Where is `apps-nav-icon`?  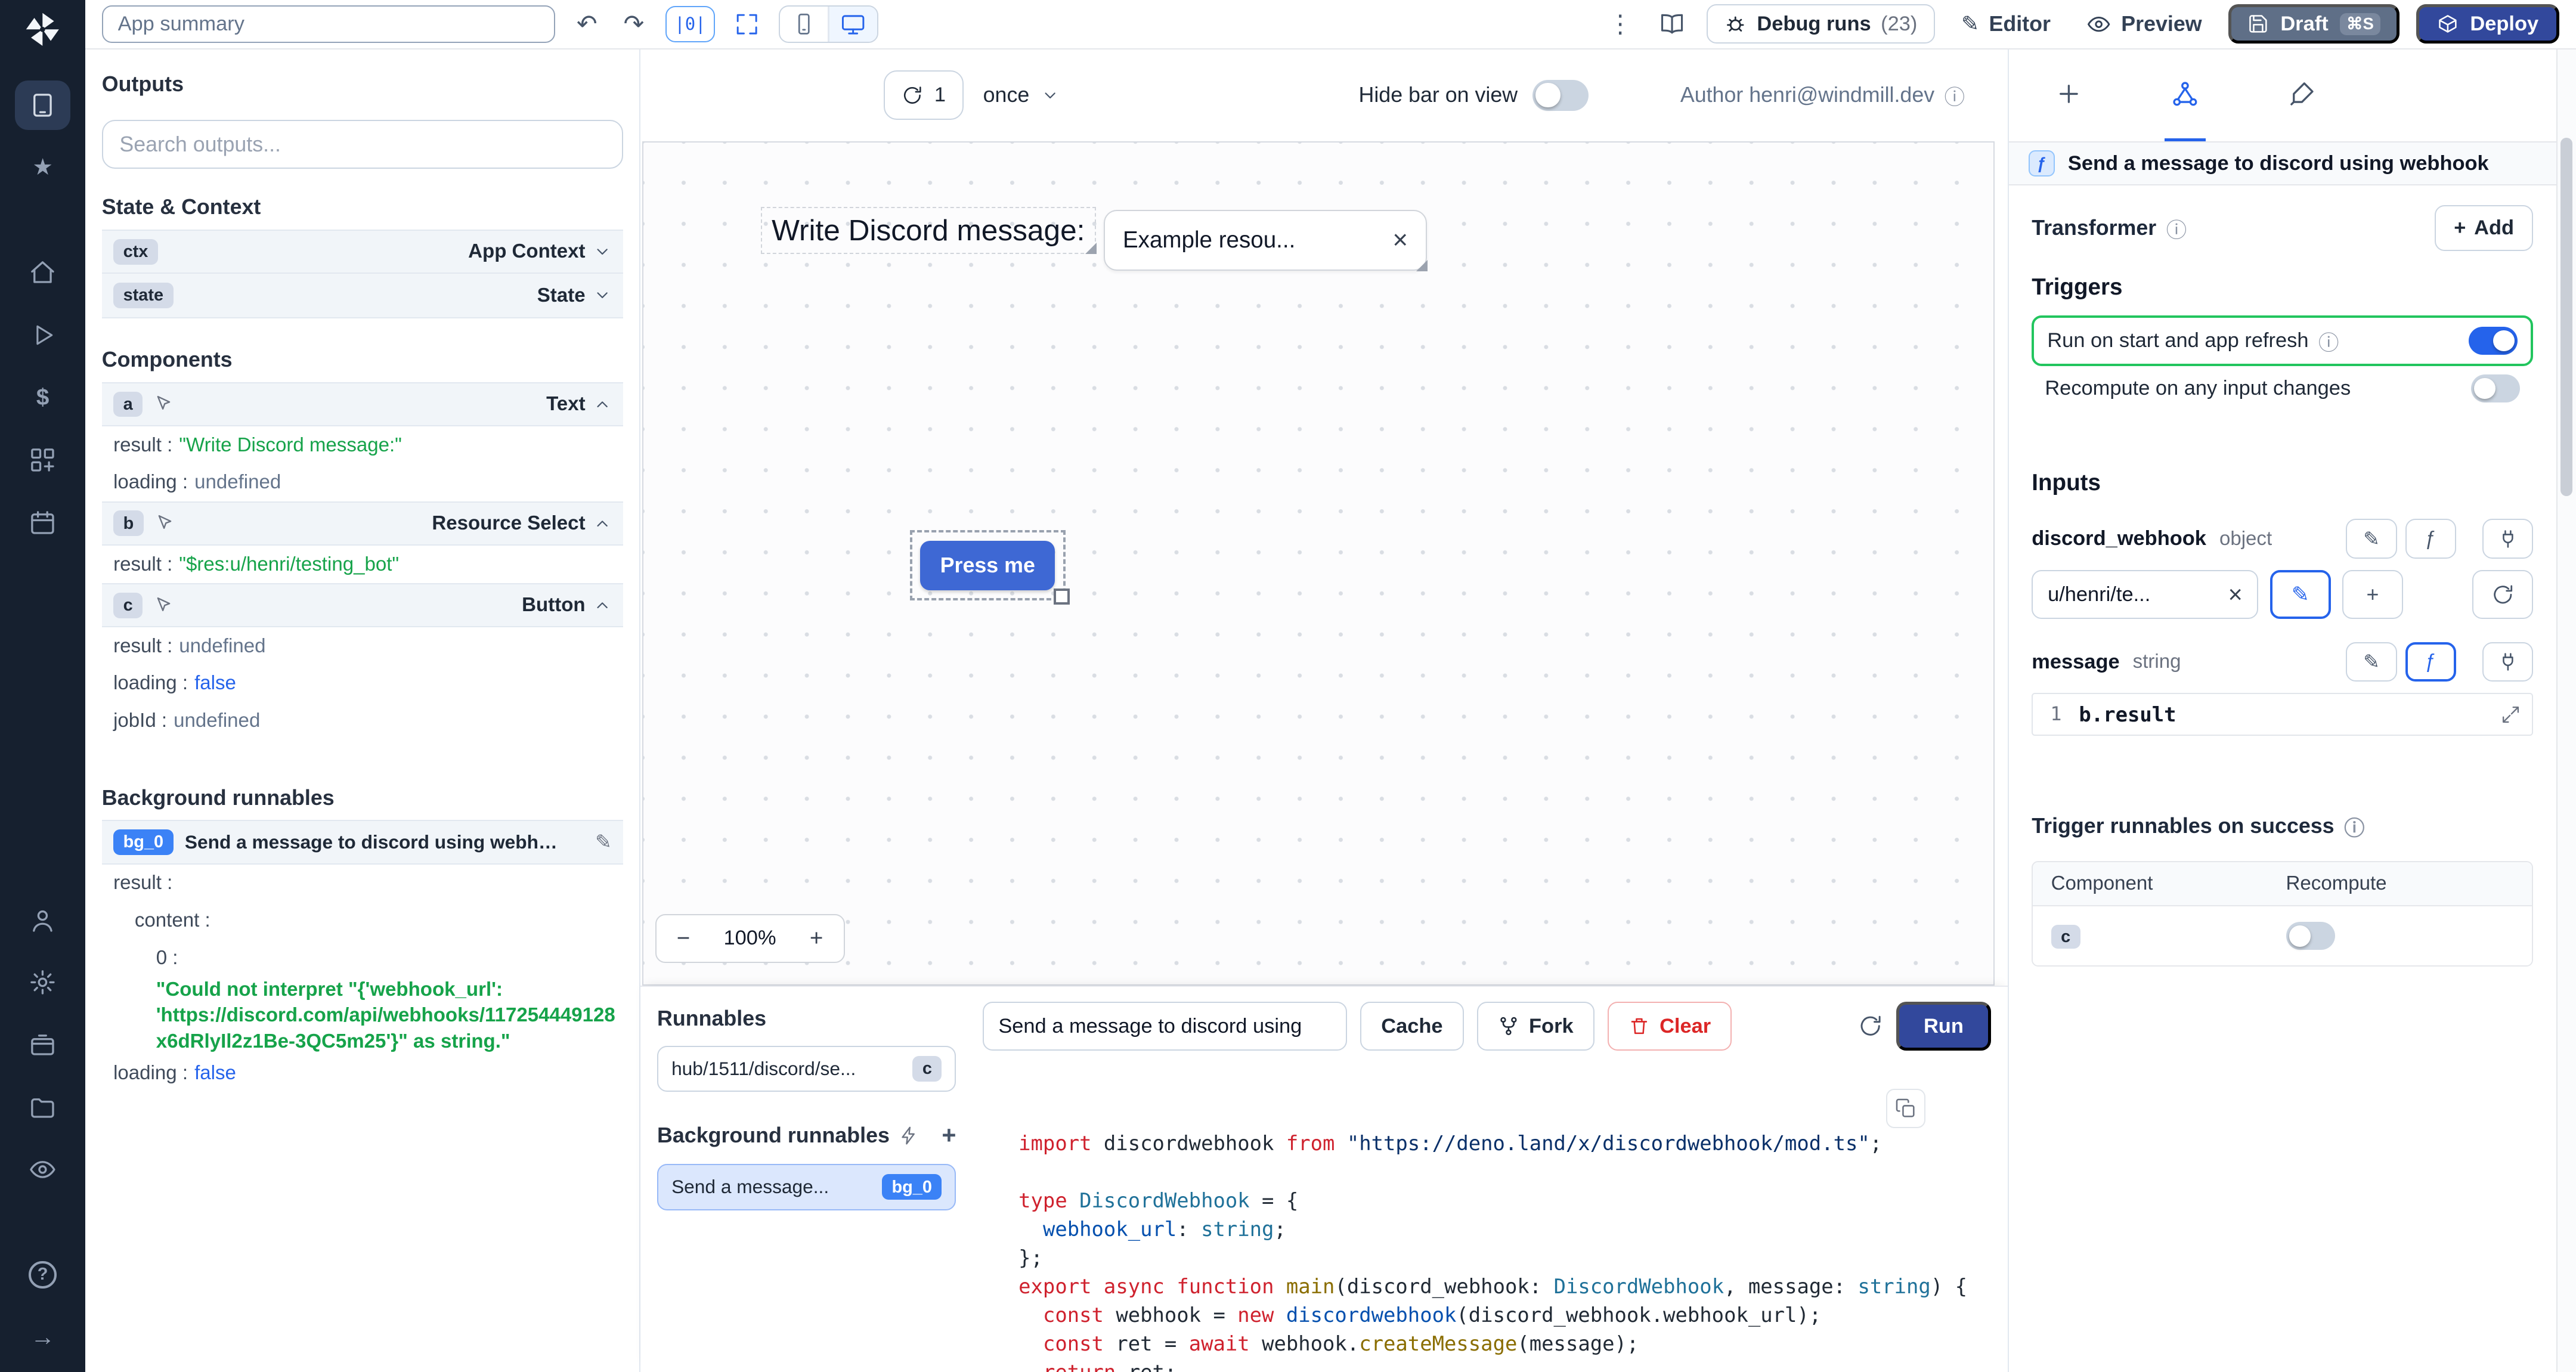 apps-nav-icon is located at coordinates (43, 105).